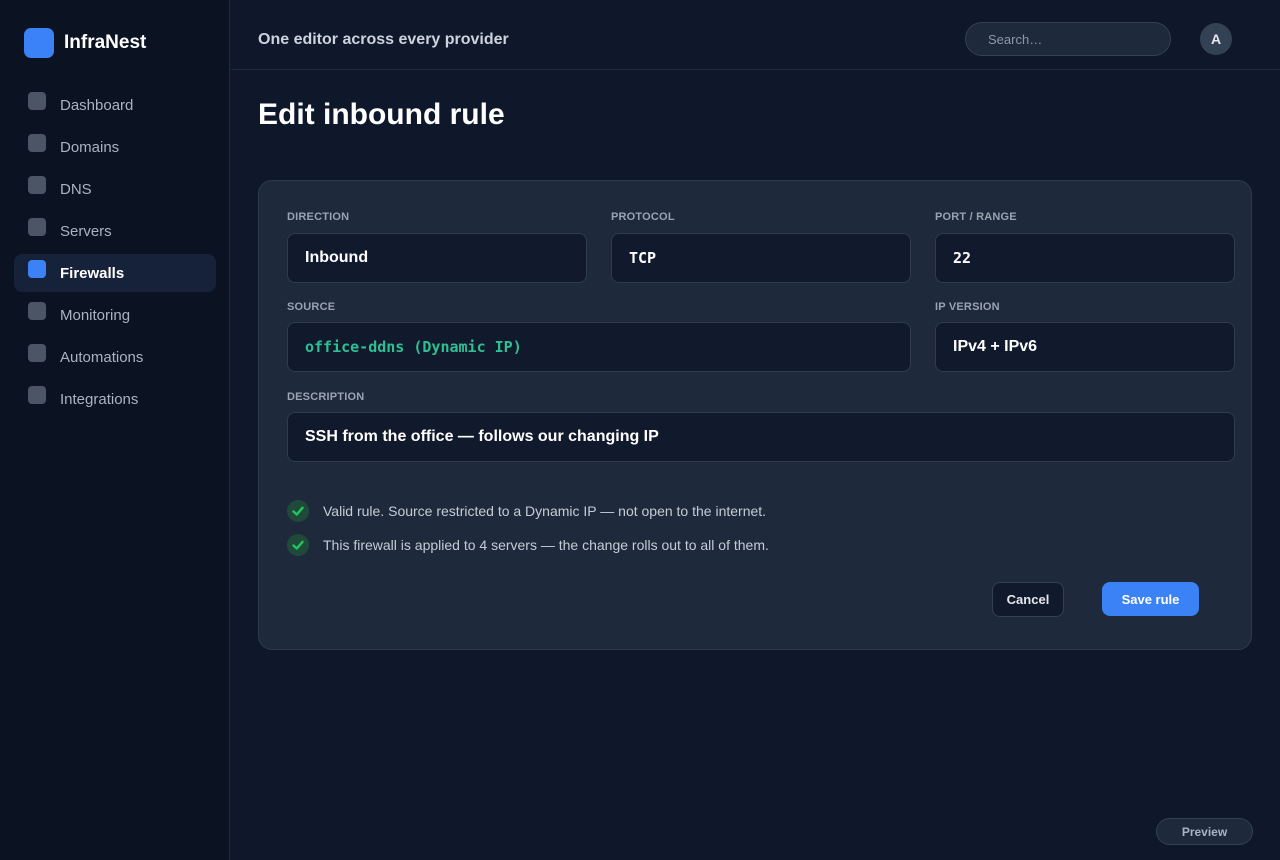 This screenshot has height=860, width=1280. I want to click on brand: InfraNest, so click(85, 43).